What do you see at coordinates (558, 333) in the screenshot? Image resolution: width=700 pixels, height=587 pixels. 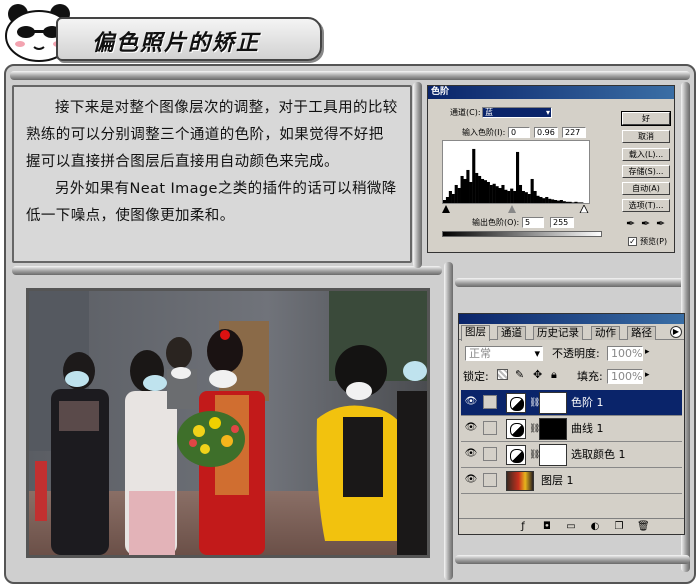 I see `tab-history: 历史记录` at bounding box center [558, 333].